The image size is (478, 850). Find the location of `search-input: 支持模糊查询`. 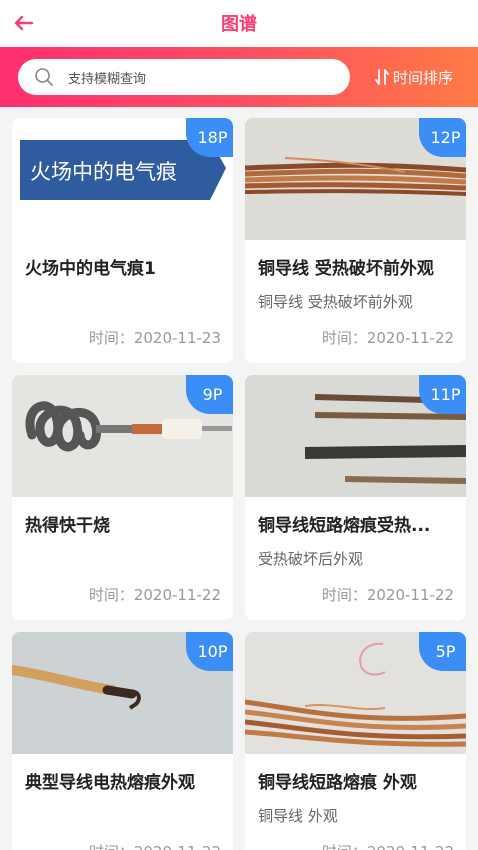

search-input: 支持模糊查询 is located at coordinates (184, 77).